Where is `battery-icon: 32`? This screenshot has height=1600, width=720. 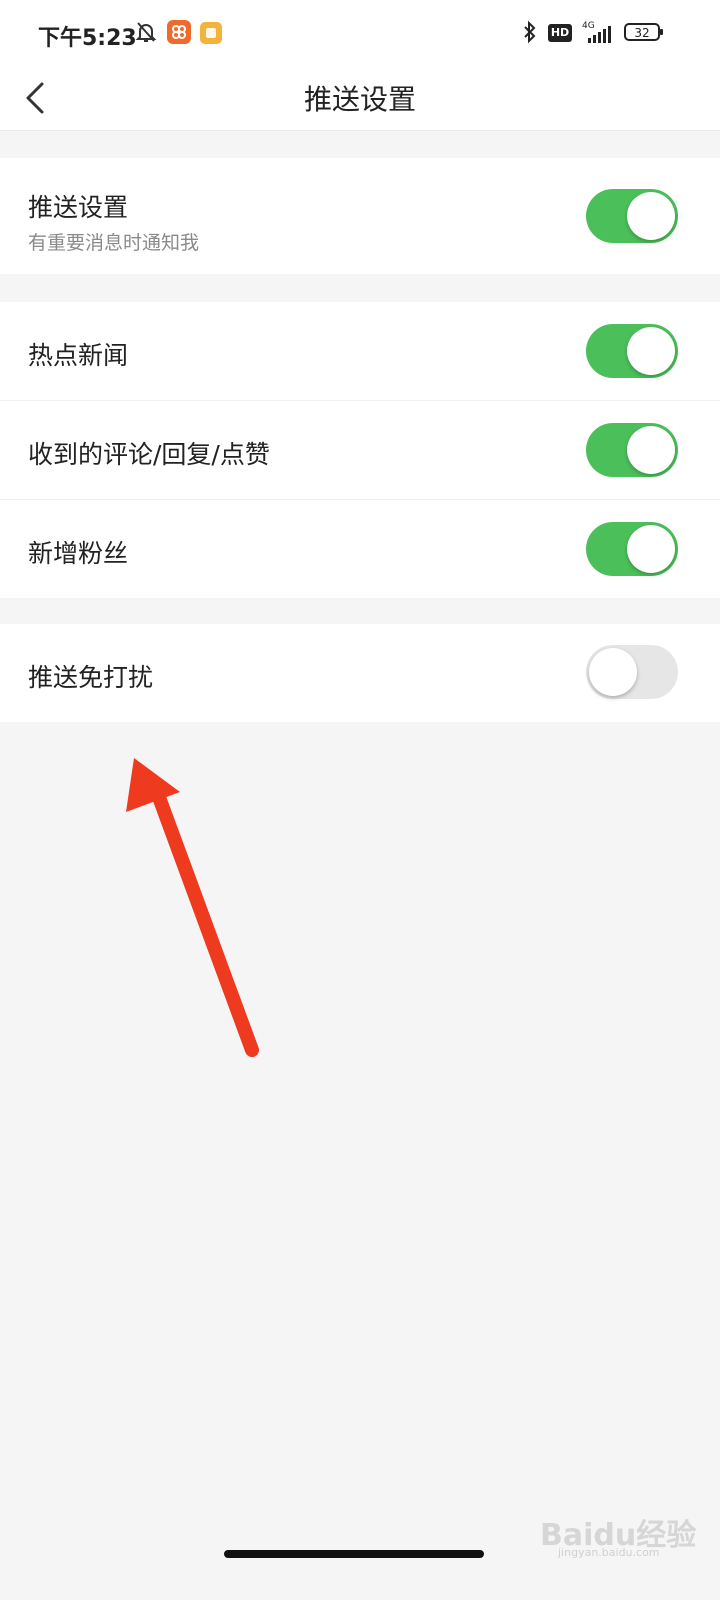
battery-icon: 32 is located at coordinates (644, 32).